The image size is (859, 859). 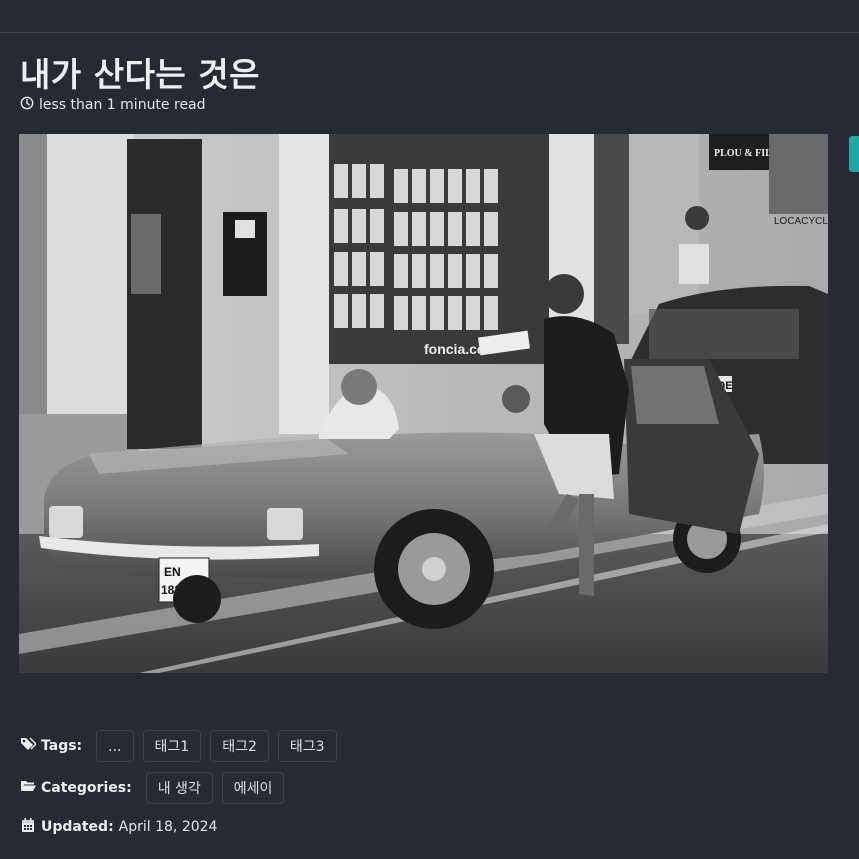 What do you see at coordinates (51, 746) in the screenshot?
I see `tags-label: Tags:` at bounding box center [51, 746].